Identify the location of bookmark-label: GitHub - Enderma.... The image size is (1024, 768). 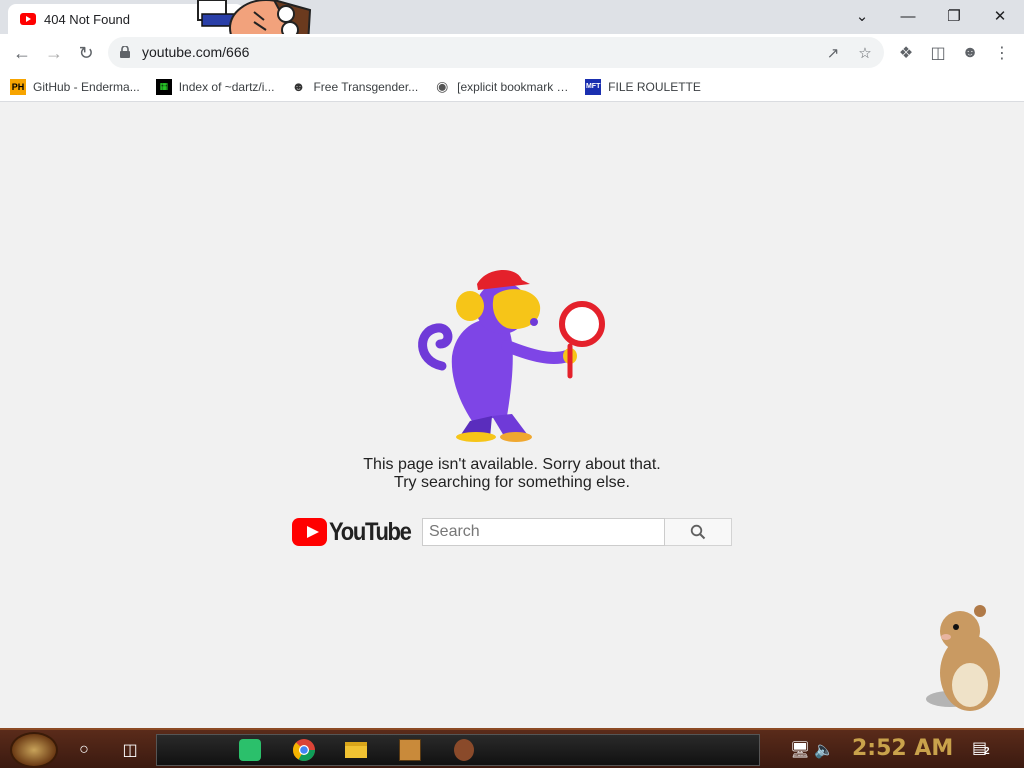
(86, 86).